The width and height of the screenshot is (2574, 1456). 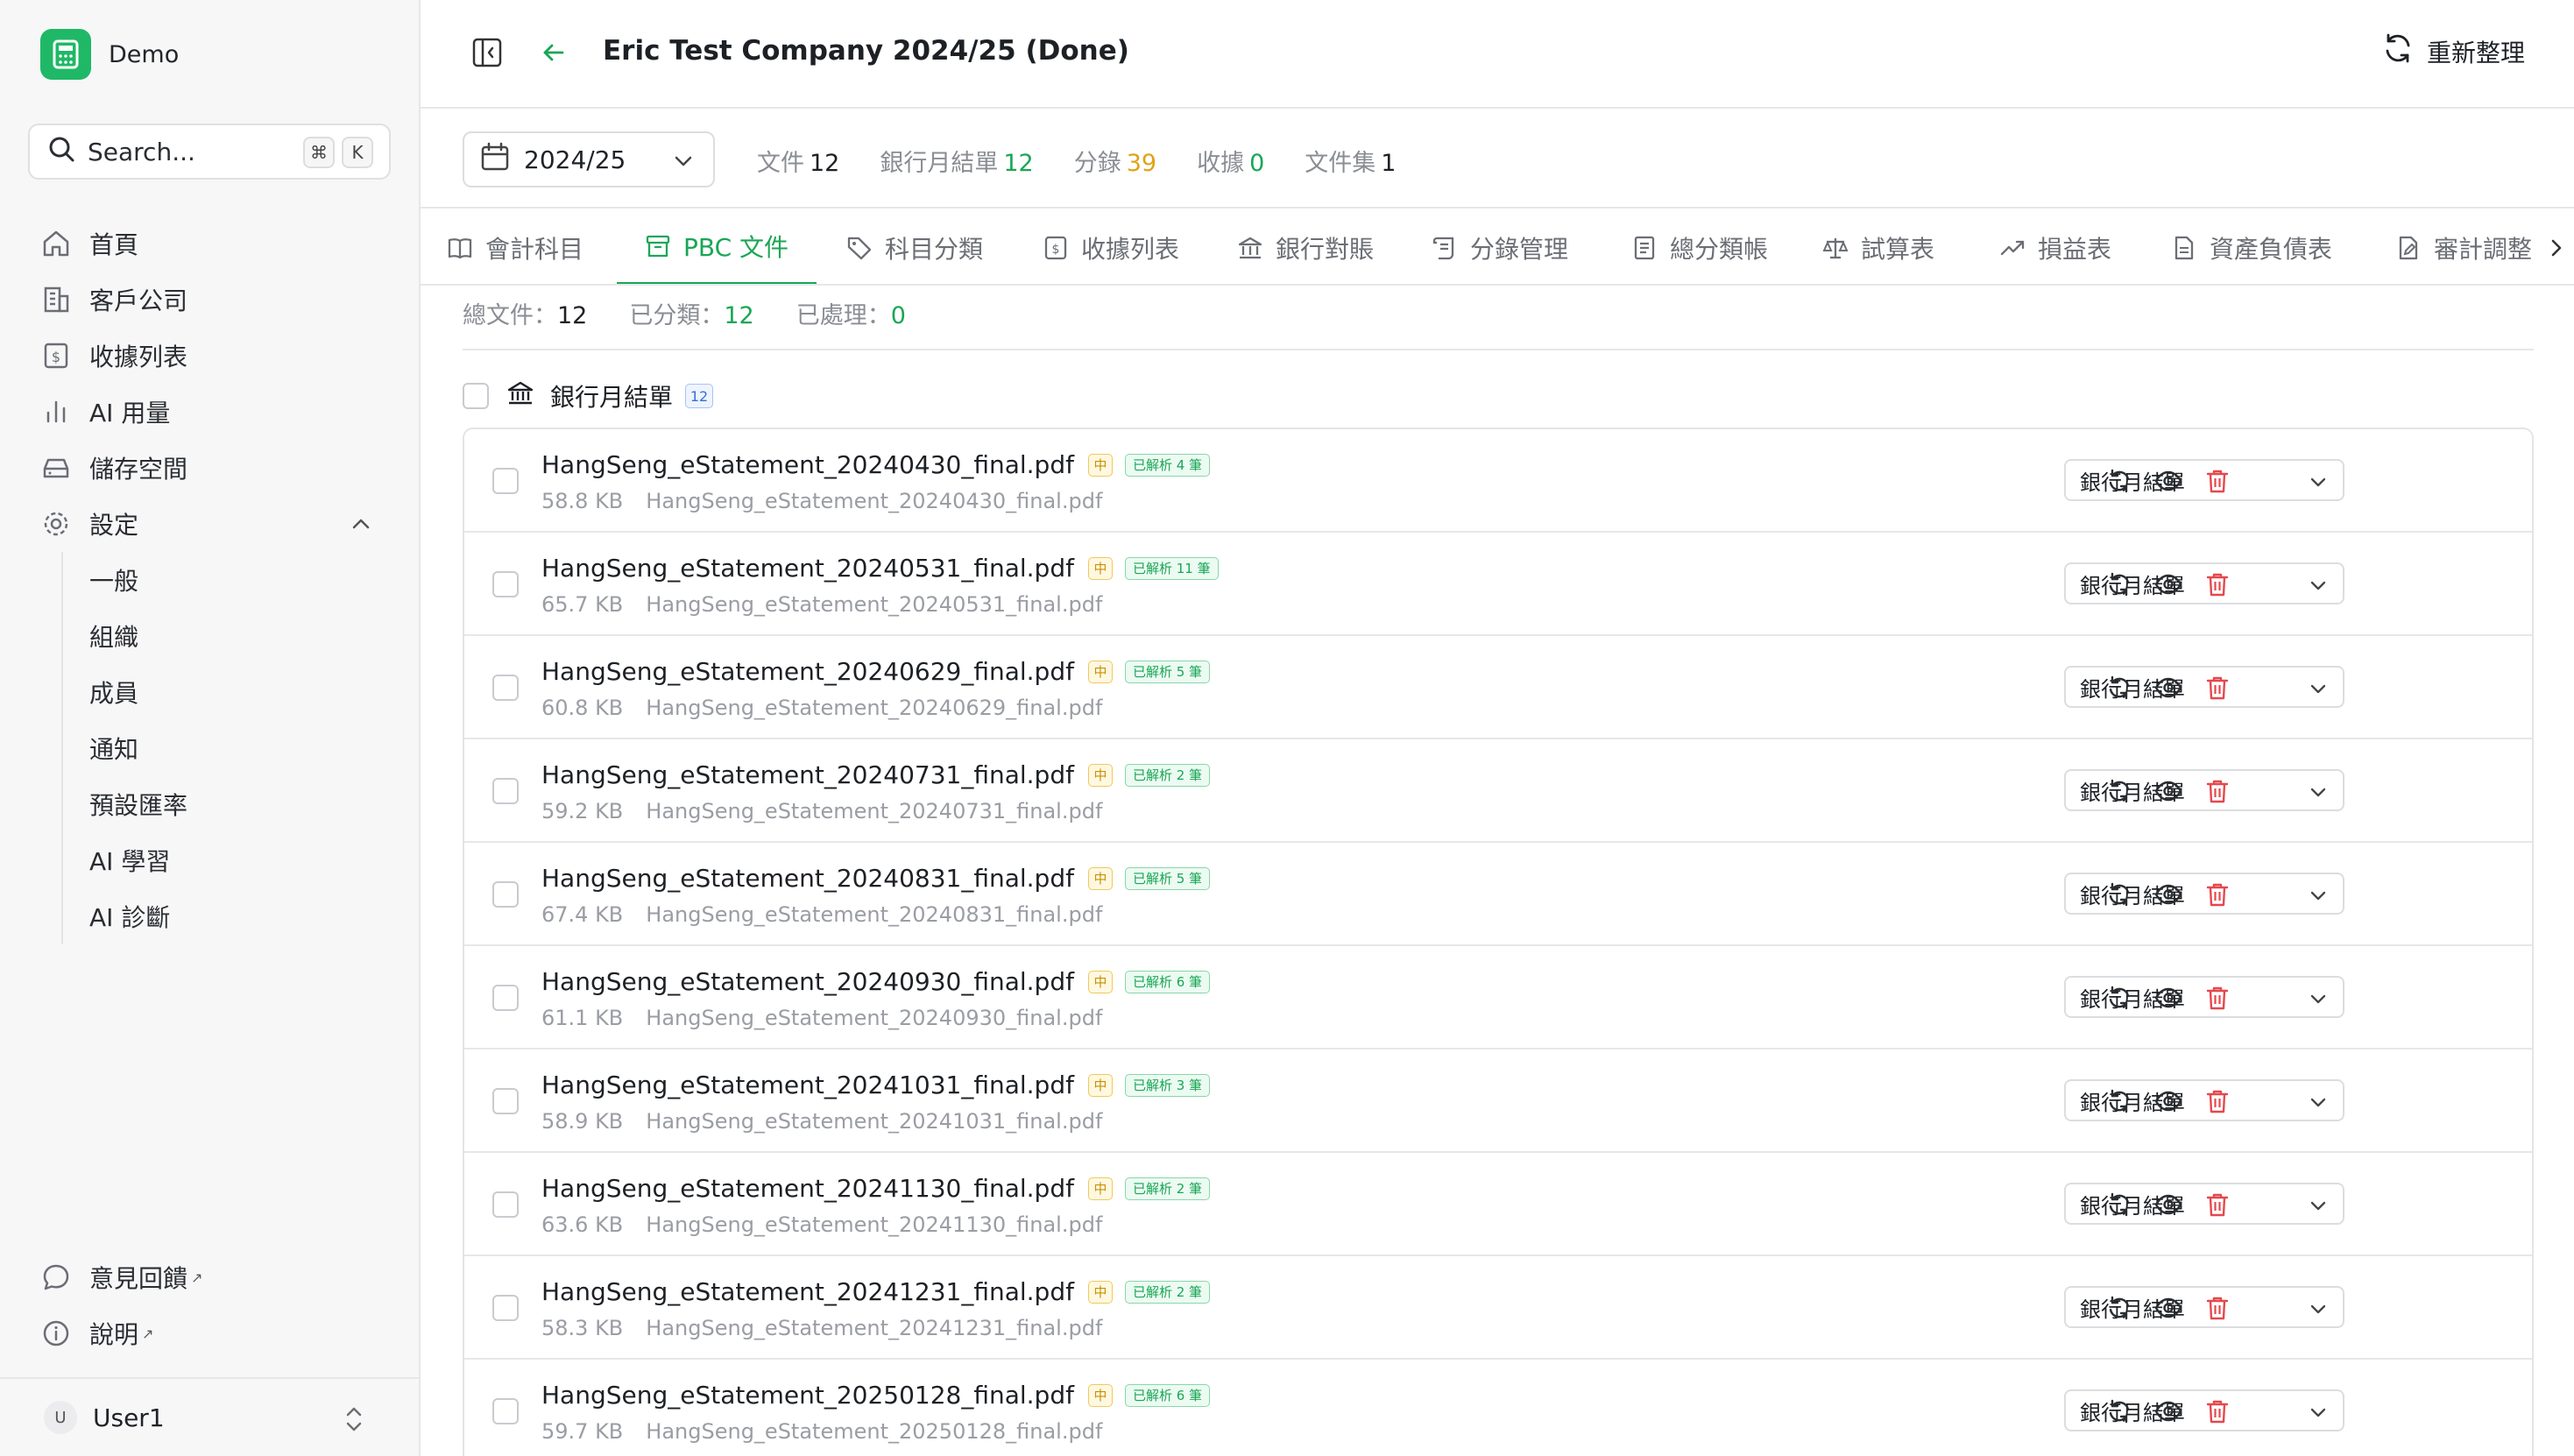 I want to click on search-button: Search... ⌘ K, so click(x=210, y=152).